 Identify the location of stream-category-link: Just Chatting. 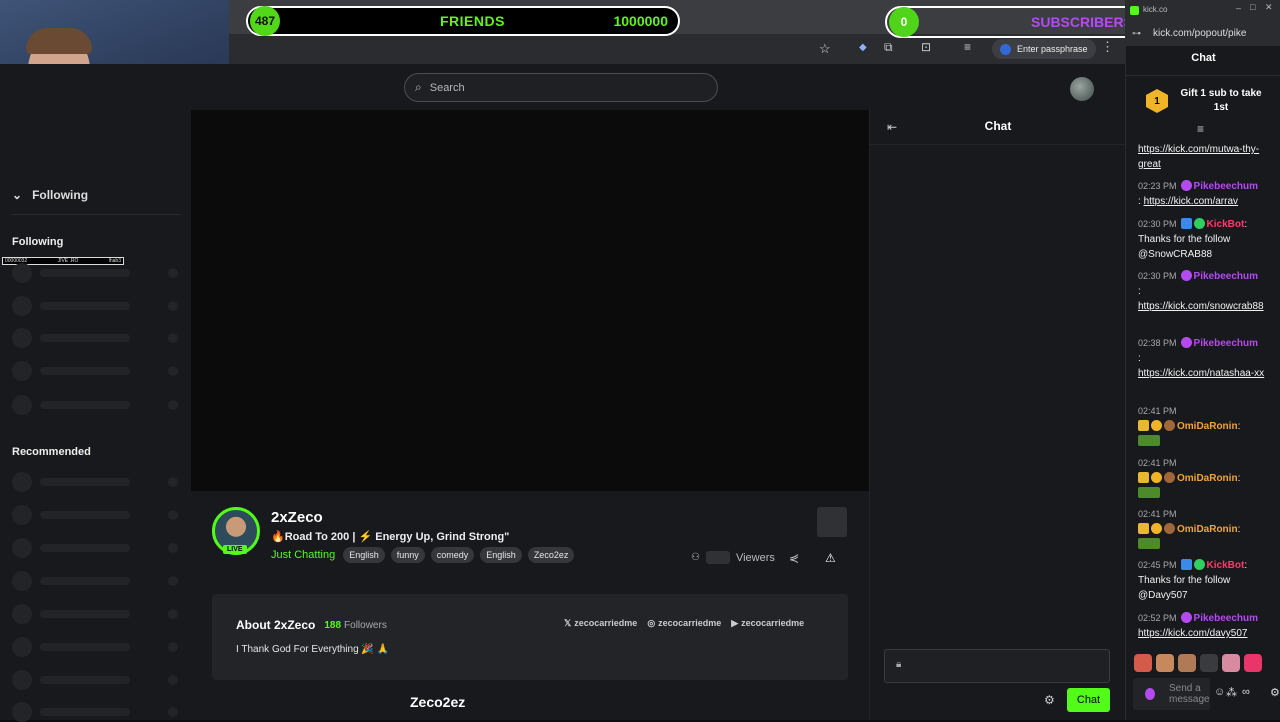
(303, 555).